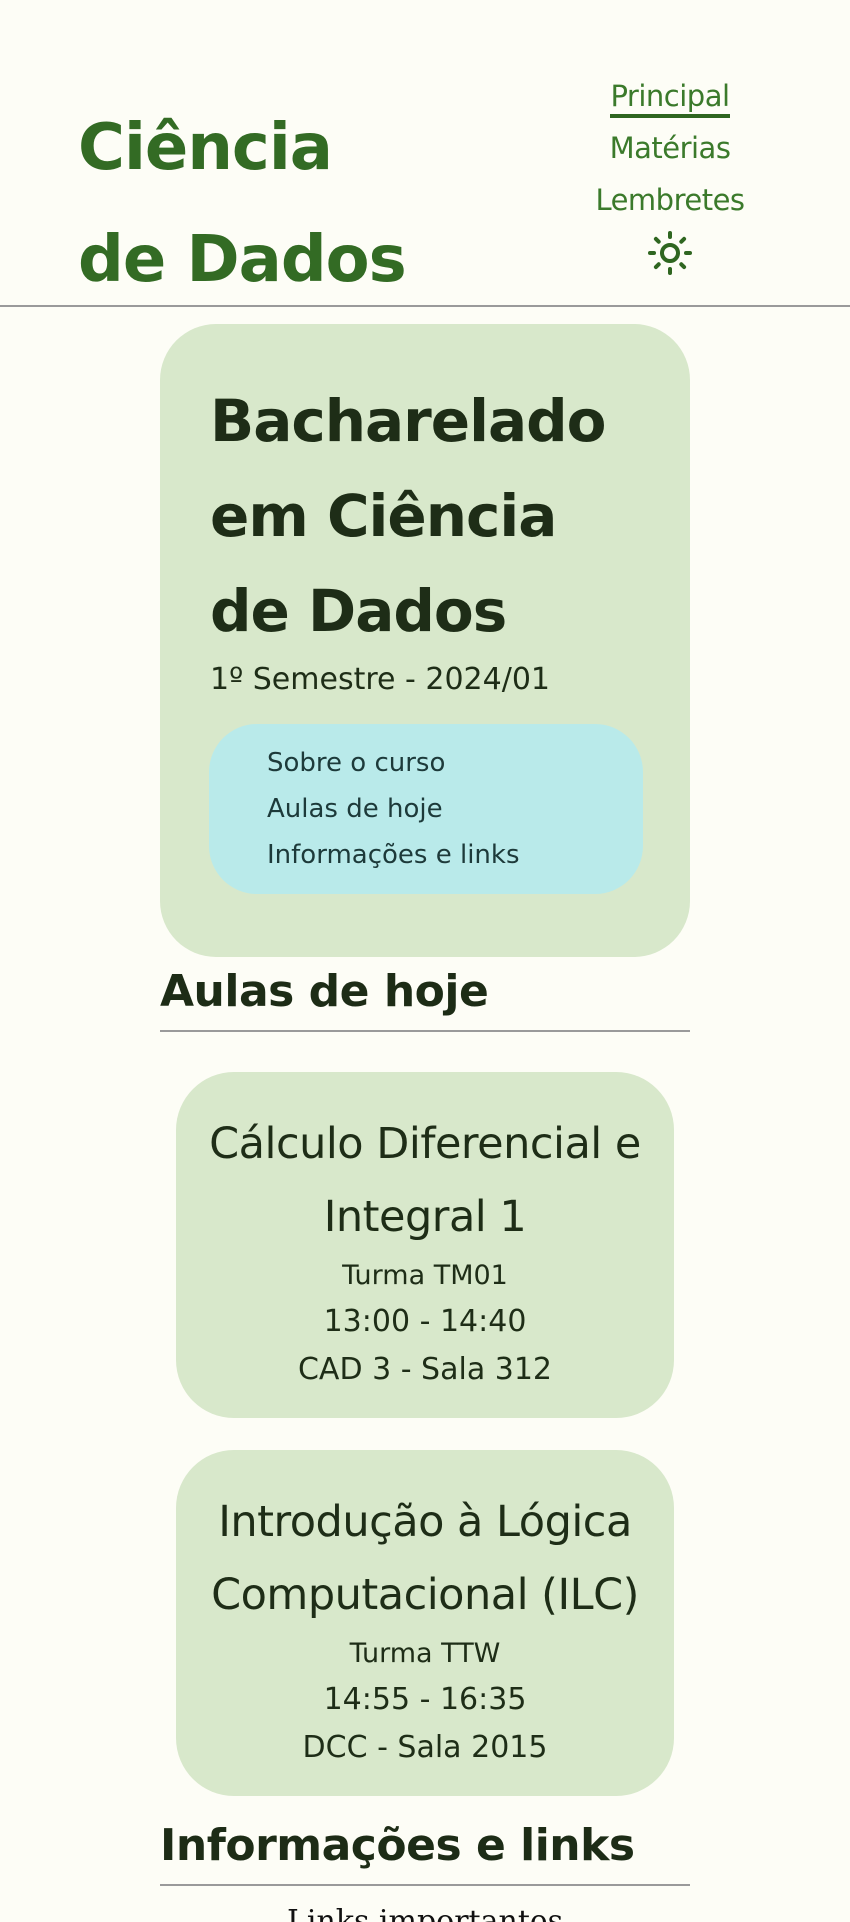 The image size is (850, 1922). I want to click on class-name: Cálculo Diferencial e Integral 1, so click(425, 1180).